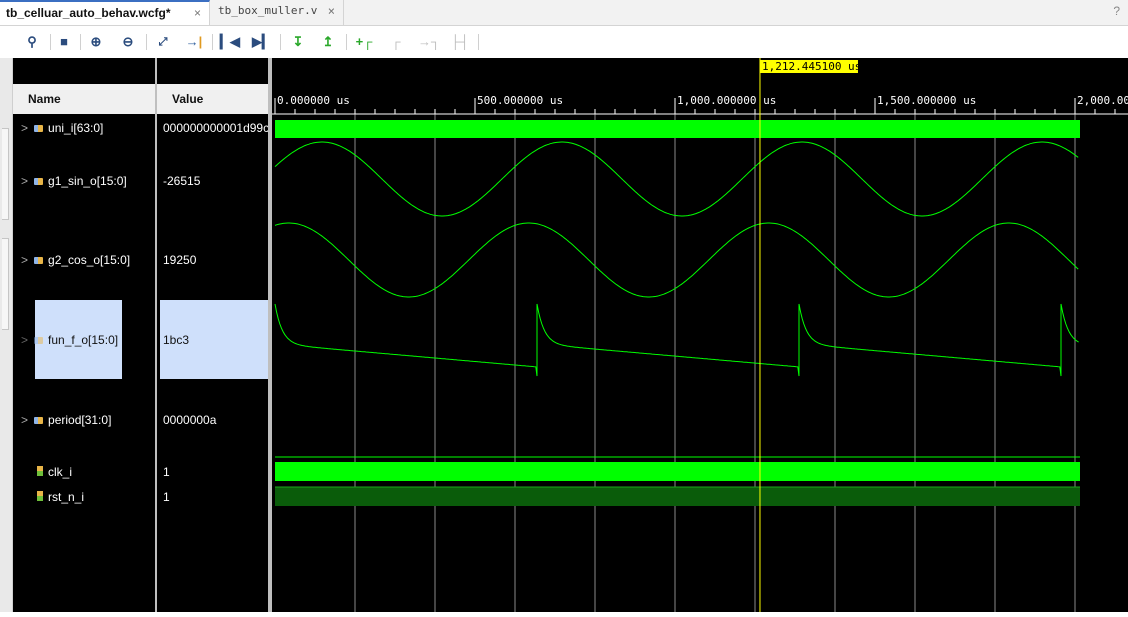 Image resolution: width=1128 pixels, height=617 pixels. What do you see at coordinates (64, 42) in the screenshot?
I see `save-icon: ■` at bounding box center [64, 42].